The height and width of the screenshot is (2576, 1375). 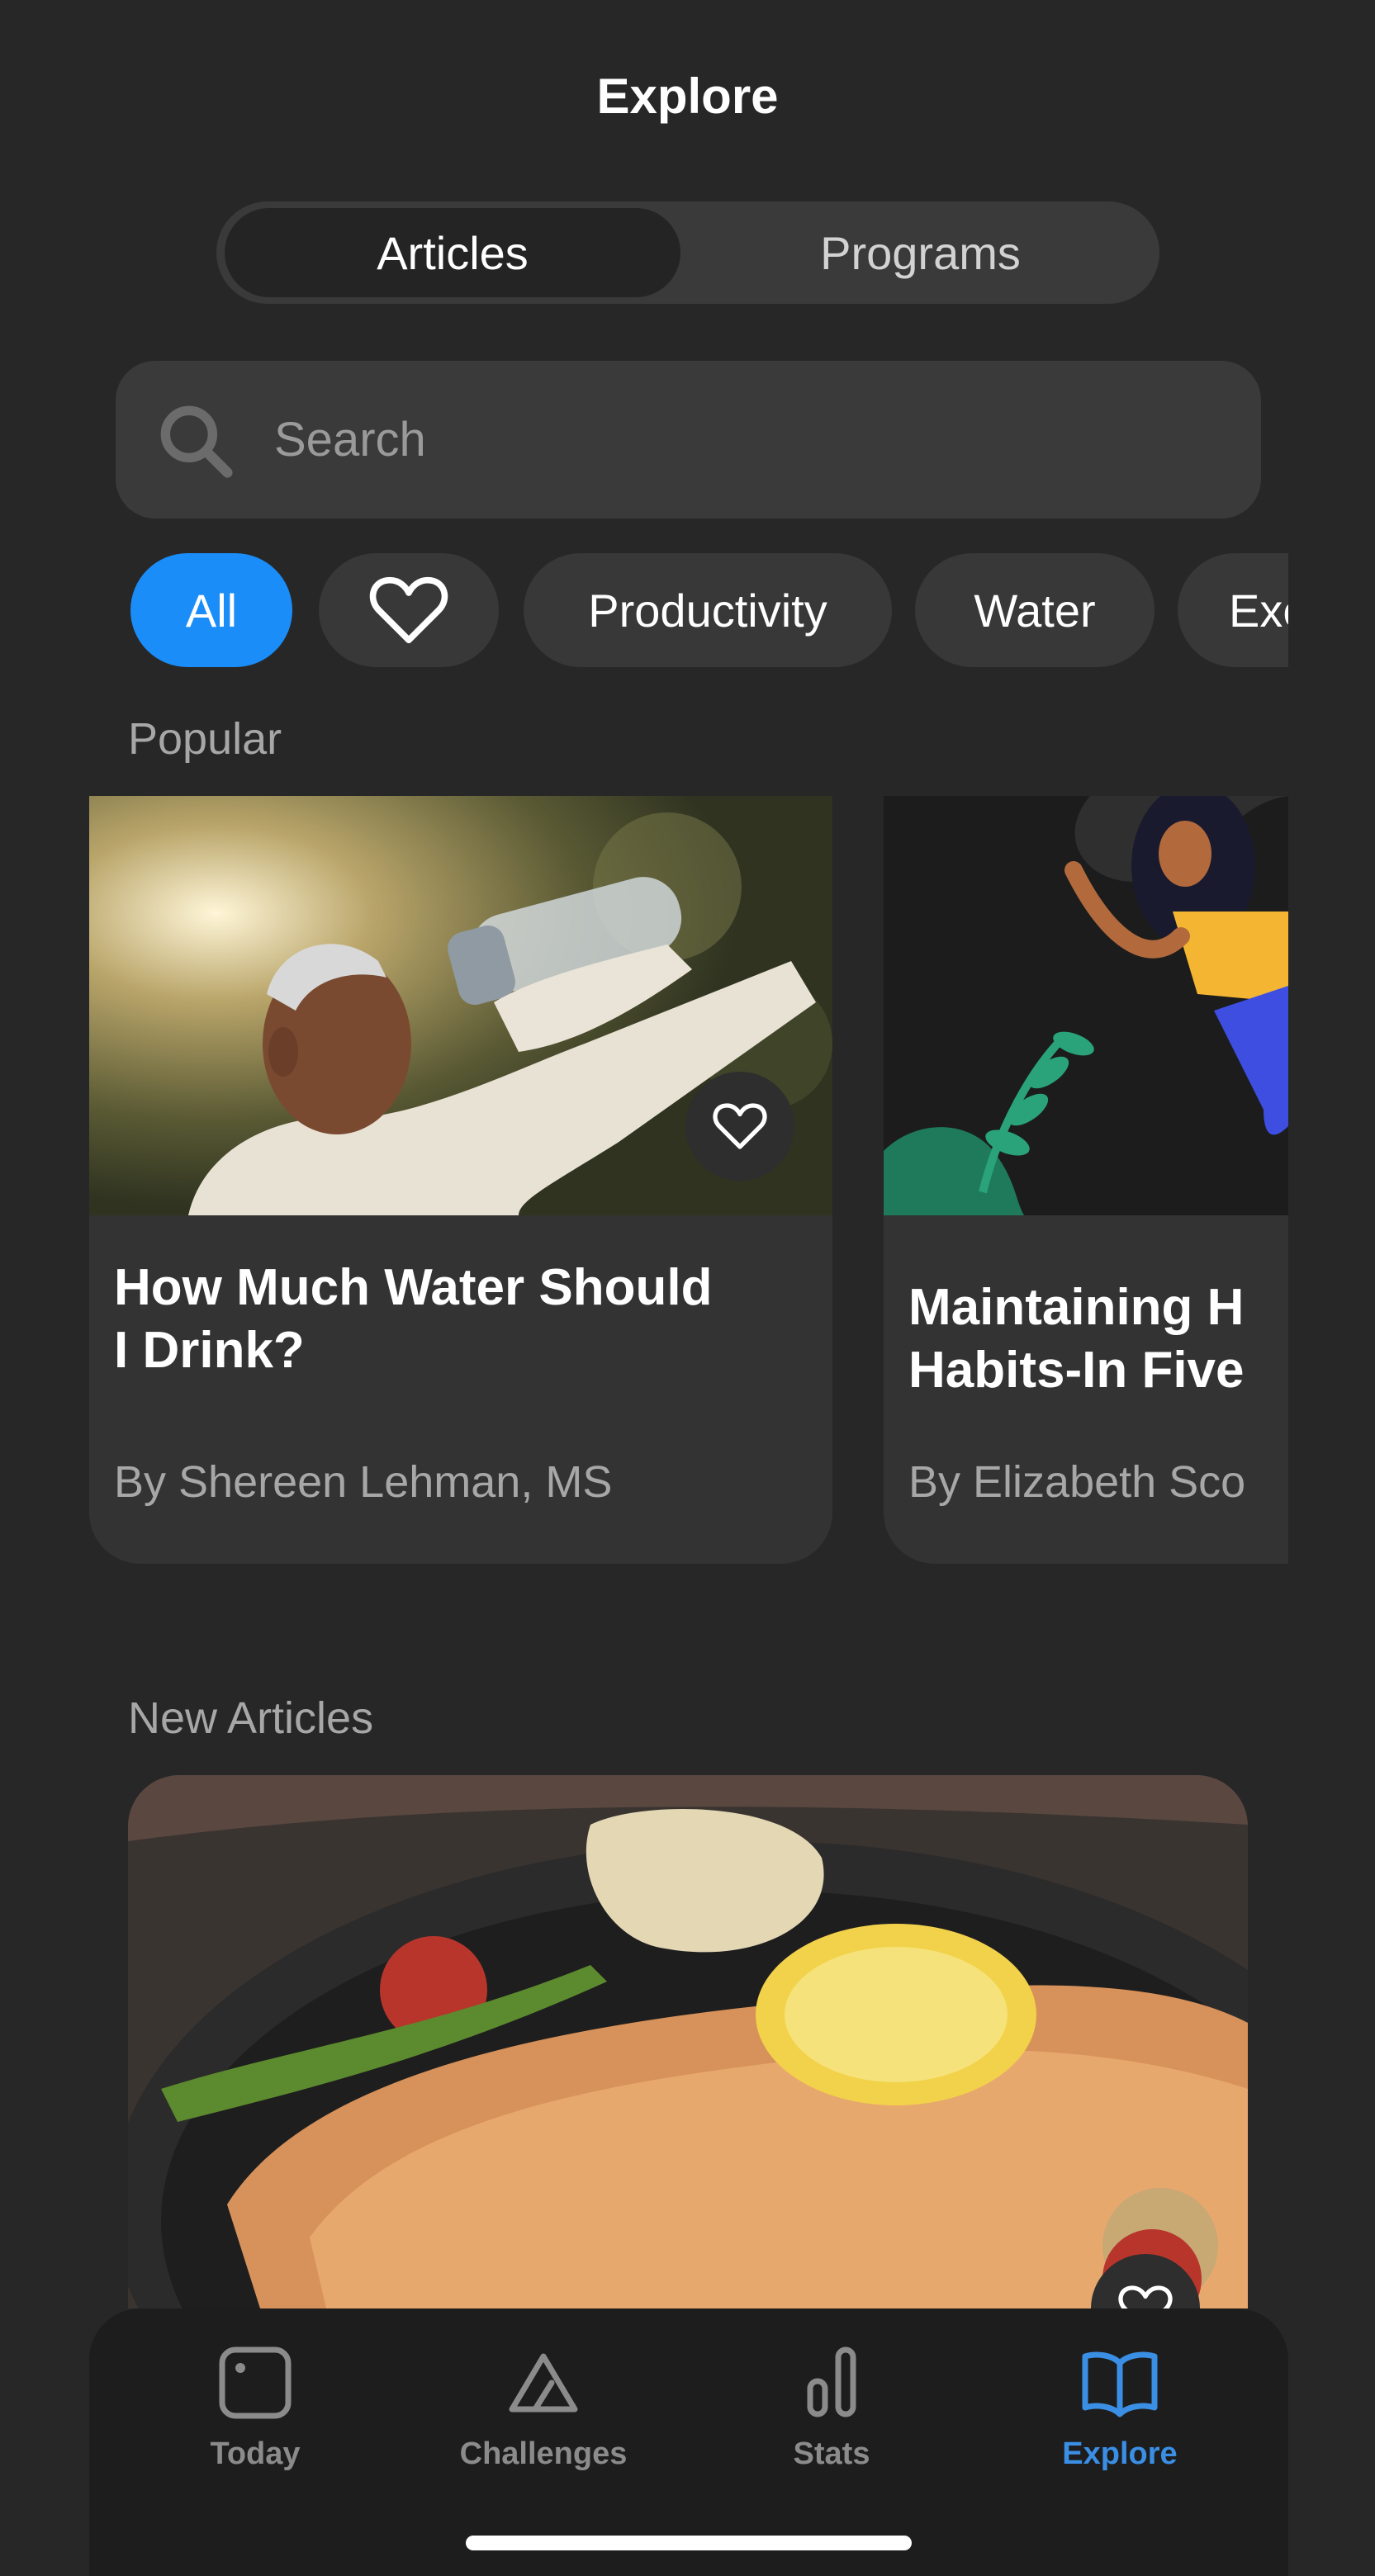 What do you see at coordinates (453, 252) in the screenshot?
I see `tab-articles: Articles` at bounding box center [453, 252].